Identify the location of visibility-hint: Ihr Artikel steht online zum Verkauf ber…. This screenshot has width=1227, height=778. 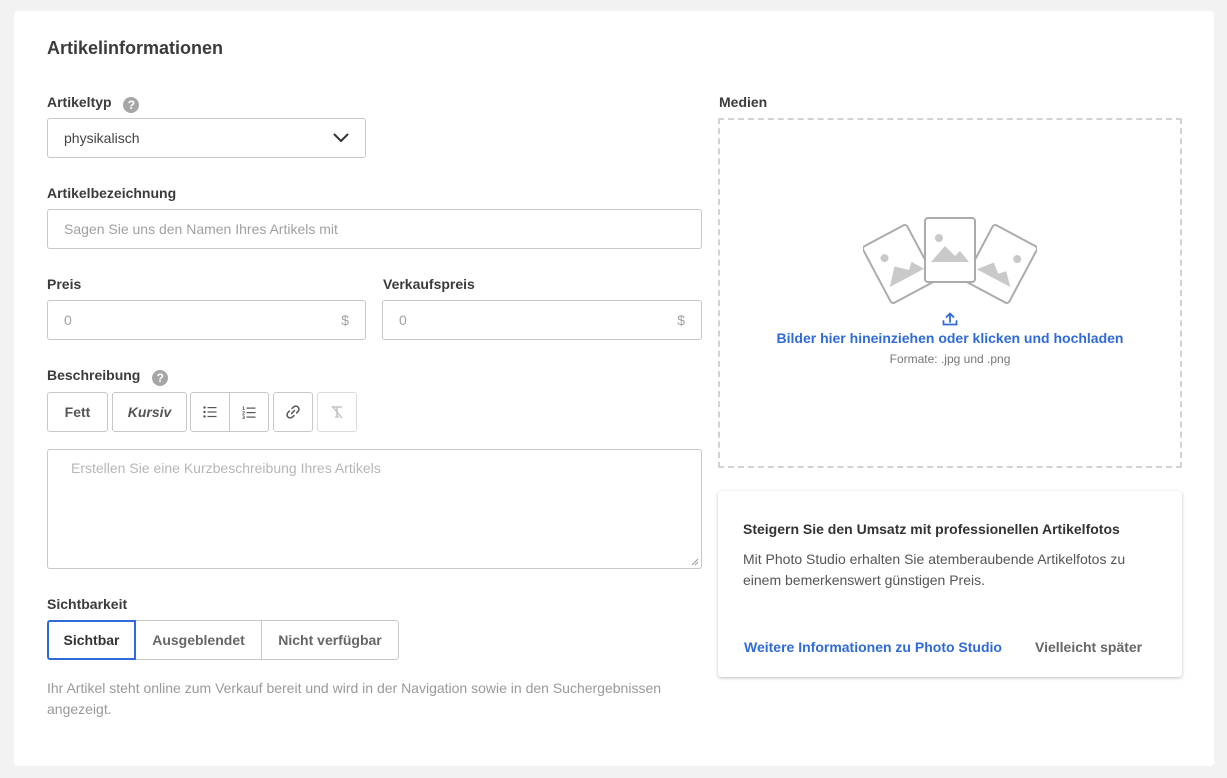
(354, 698).